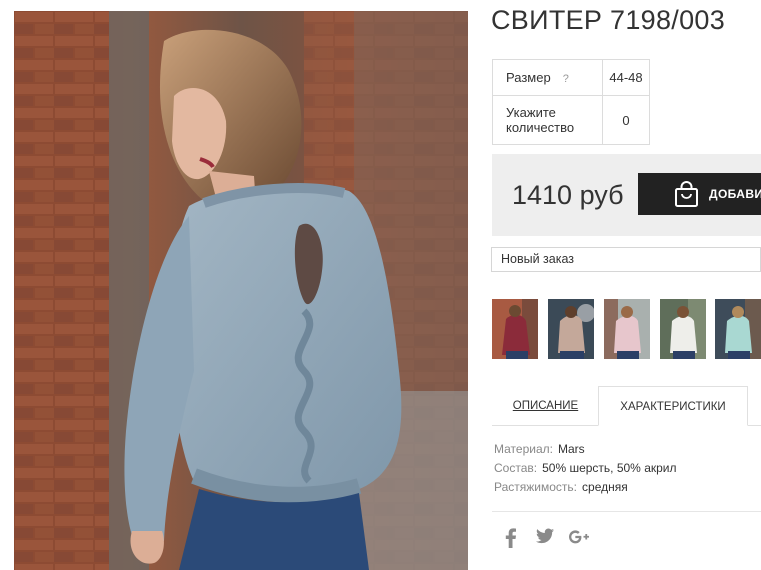  Describe the element at coordinates (545, 406) in the screenshot. I see `tab-description: ОПИСАНИЕ` at that location.